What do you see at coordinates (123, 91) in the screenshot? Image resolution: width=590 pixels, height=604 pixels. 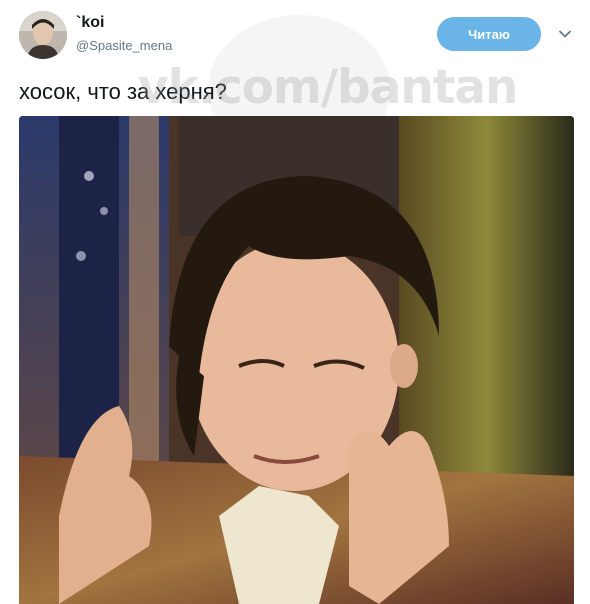 I see `tweet-text: хосок, что за херня?` at bounding box center [123, 91].